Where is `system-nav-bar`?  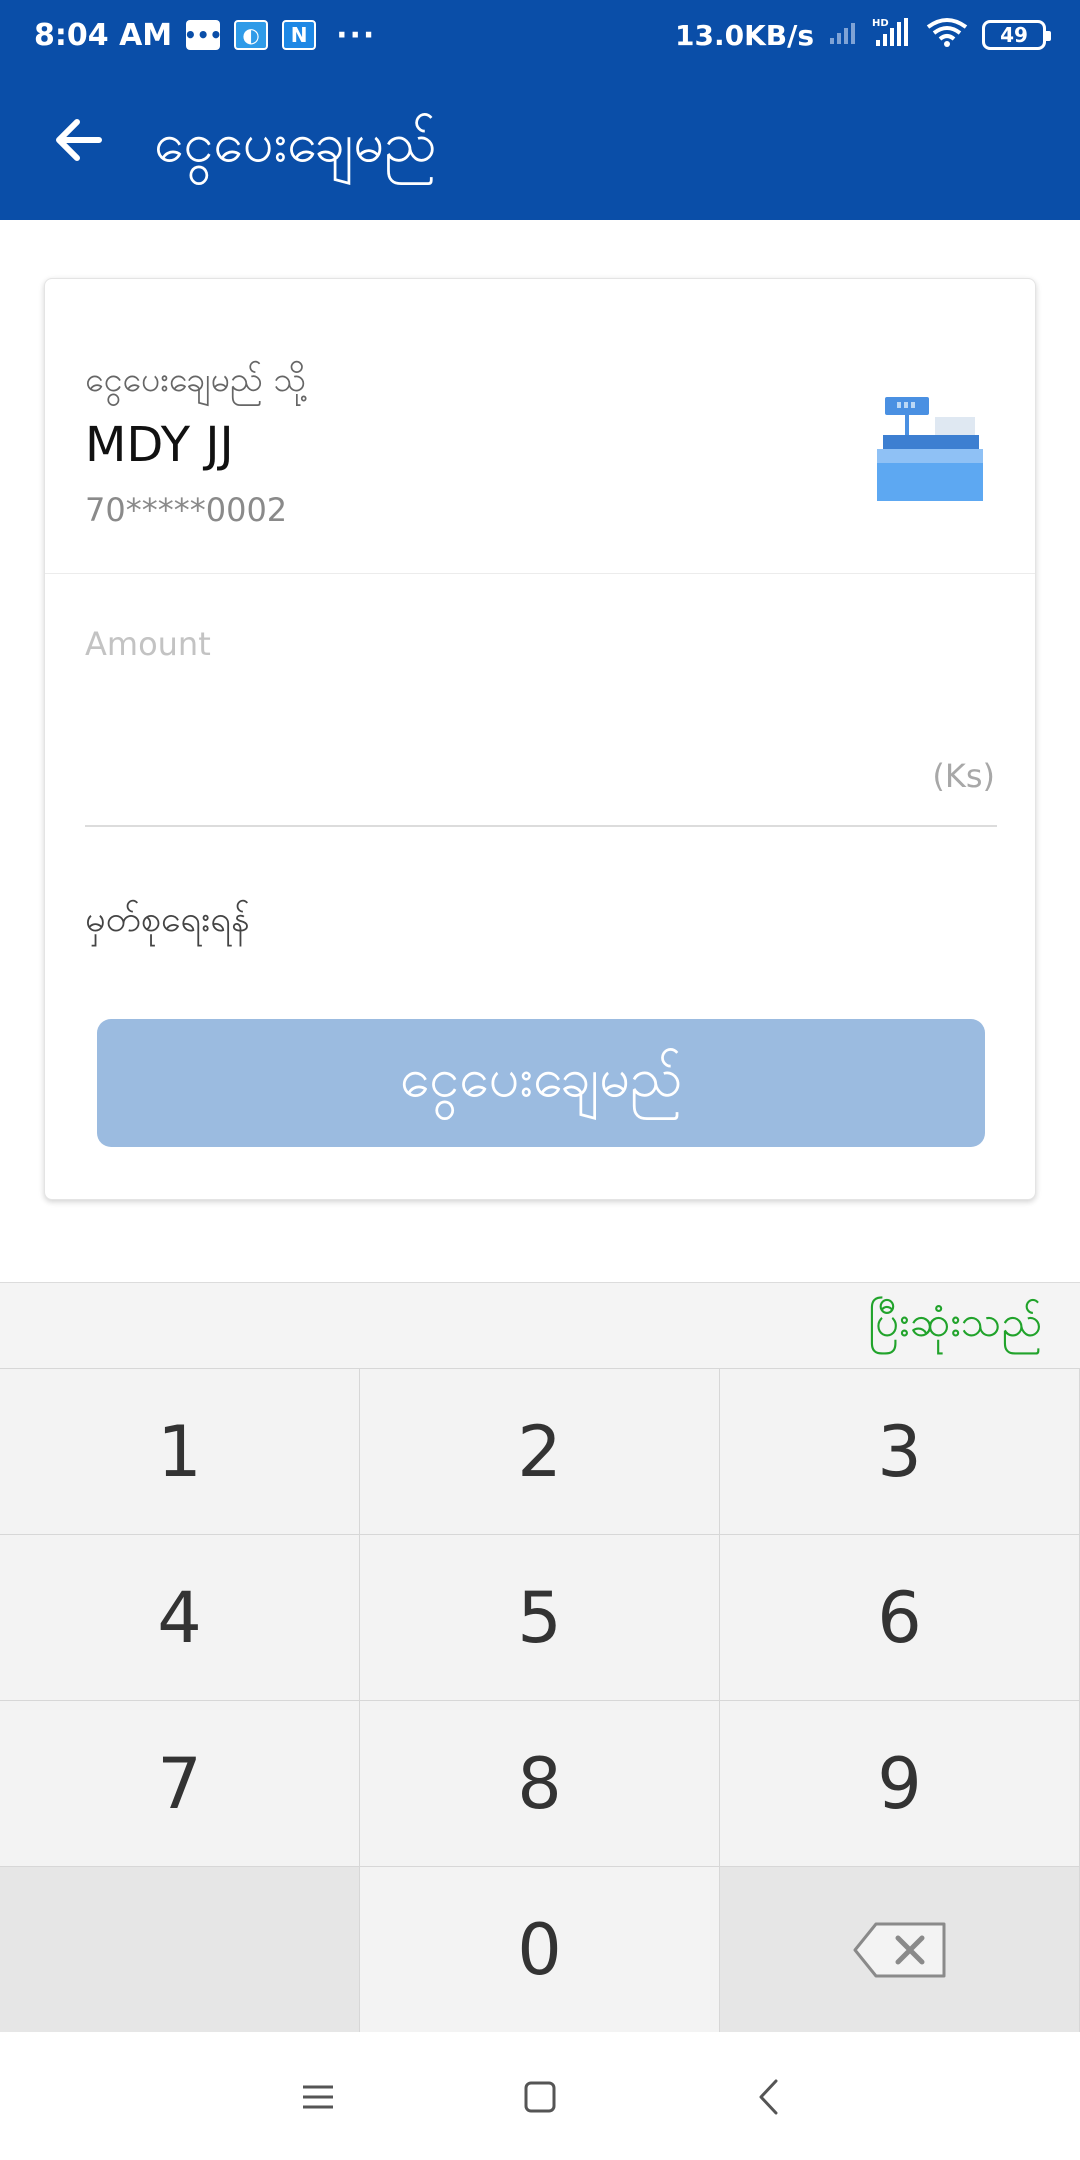 system-nav-bar is located at coordinates (540, 2096).